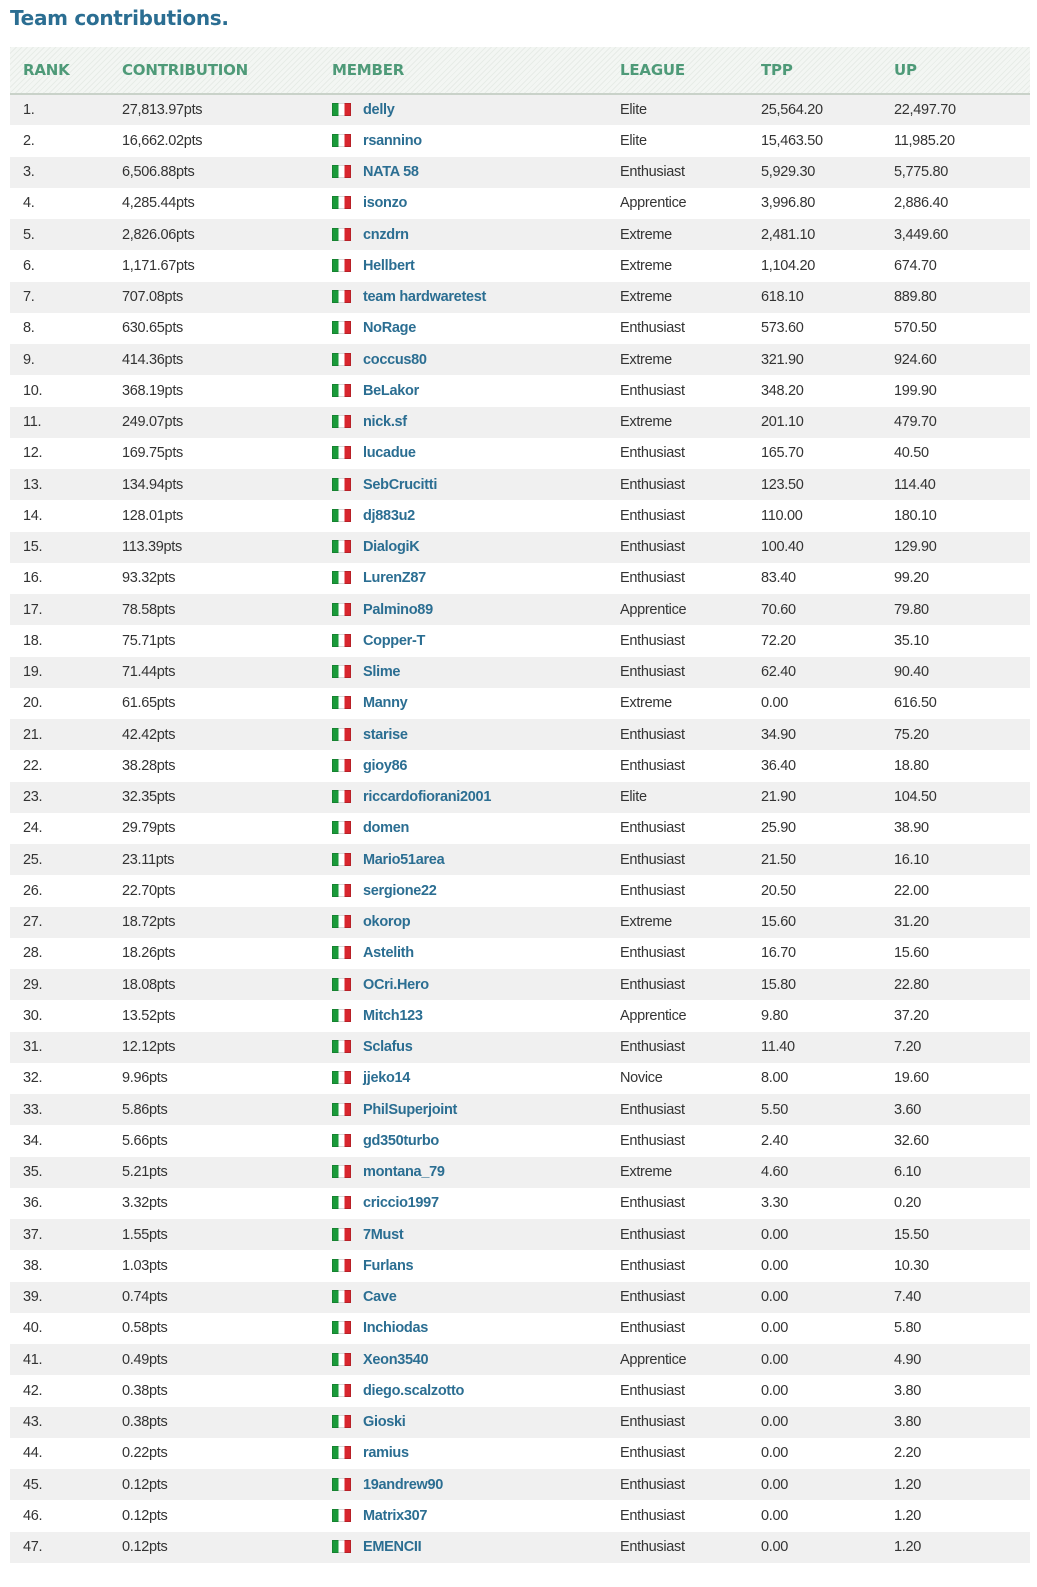 The height and width of the screenshot is (1587, 1037). I want to click on rank-cell: 10., so click(33, 390).